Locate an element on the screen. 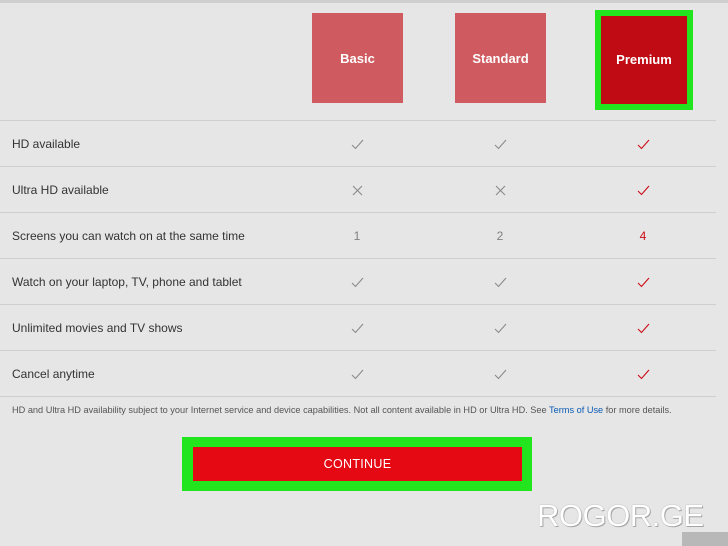  feature-label: Cancel anytime is located at coordinates (53, 374).